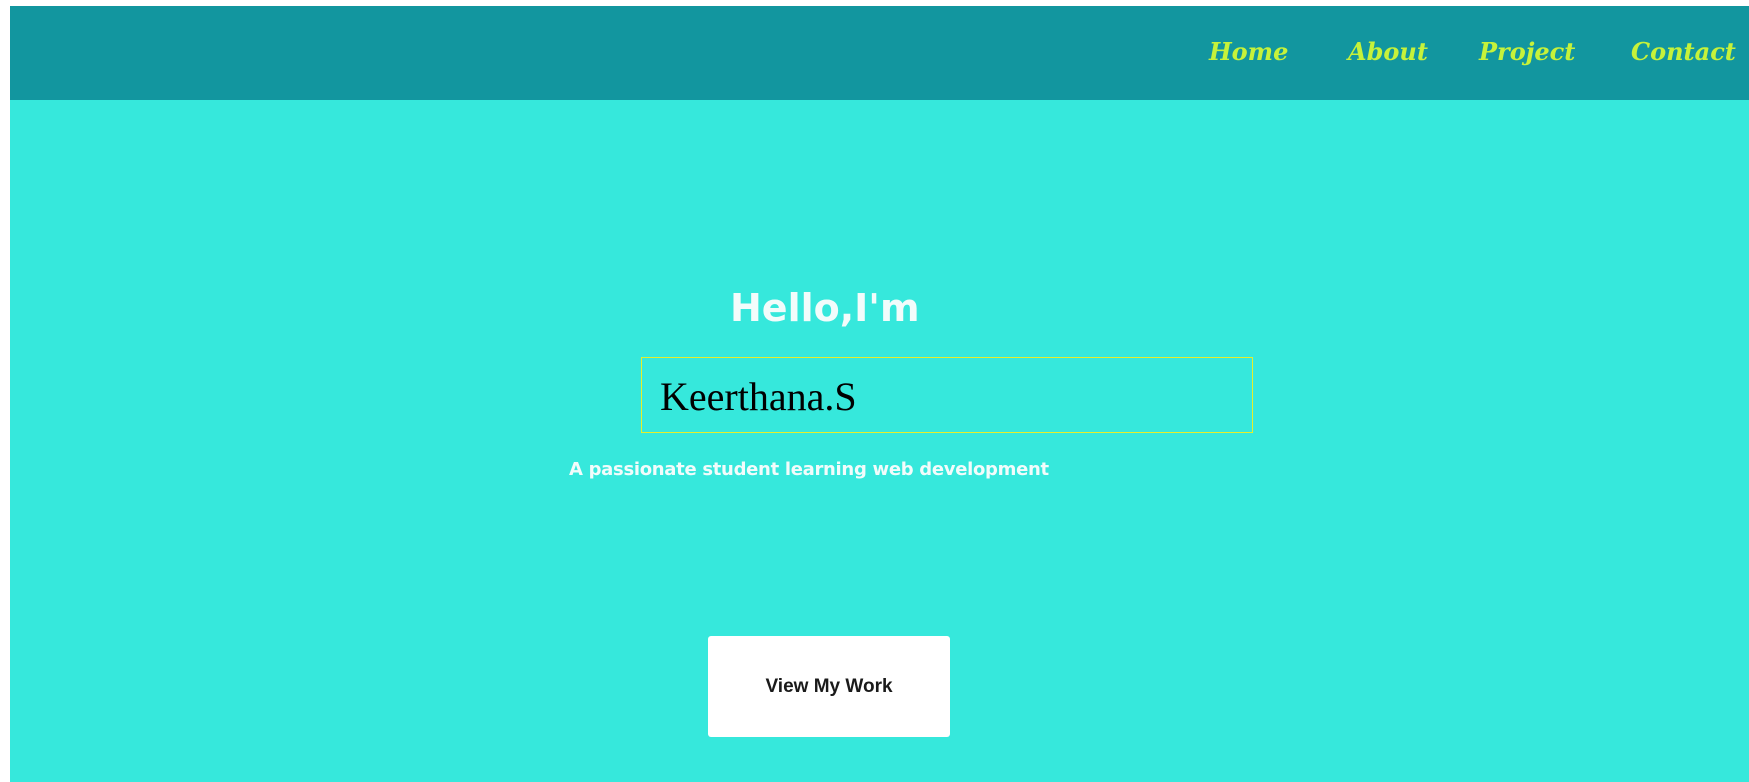 The image size is (1749, 782). What do you see at coordinates (1388, 52) in the screenshot?
I see `nav-link-about: About` at bounding box center [1388, 52].